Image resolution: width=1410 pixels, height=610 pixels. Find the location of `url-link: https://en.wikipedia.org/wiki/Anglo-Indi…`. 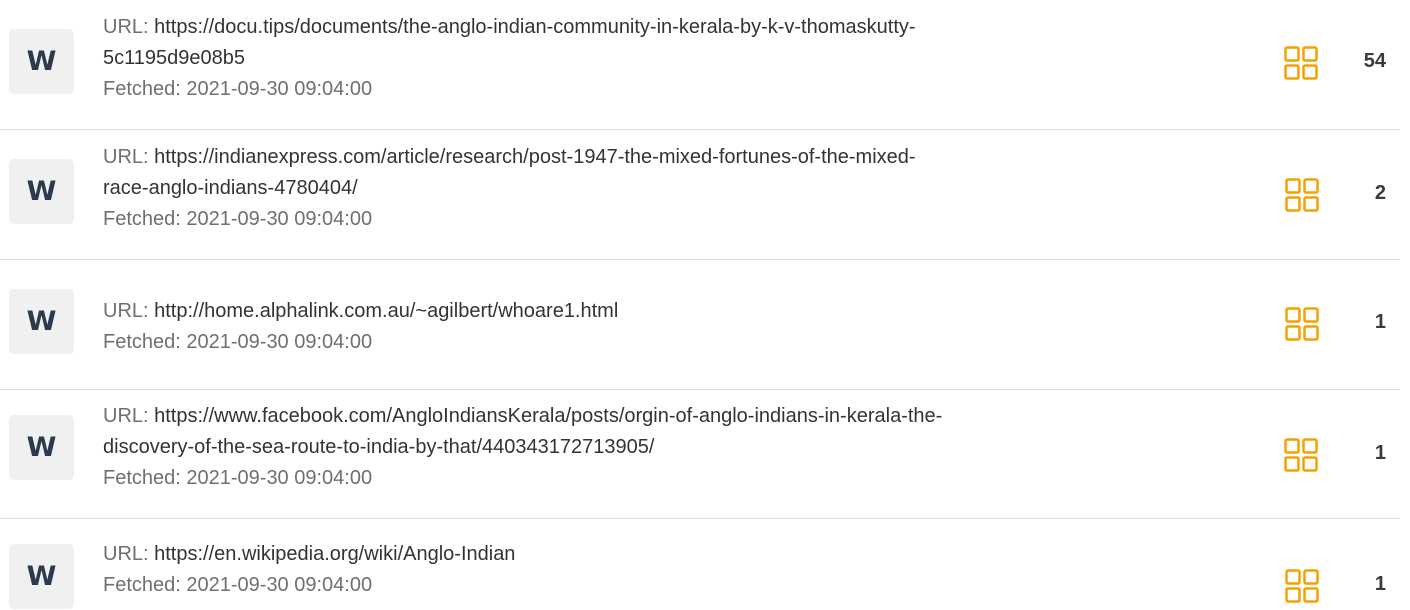

url-link: https://en.wikipedia.org/wiki/Anglo-Indi… is located at coordinates (334, 554).